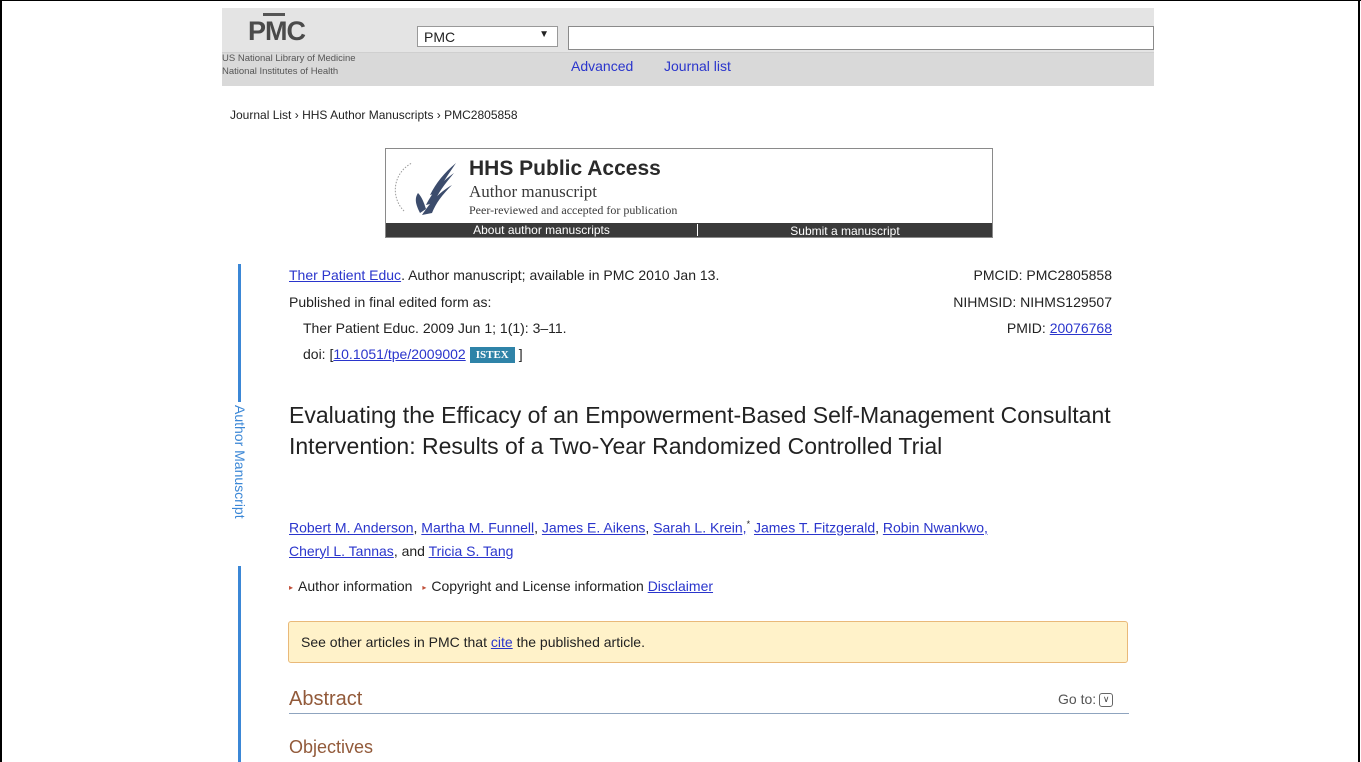 The width and height of the screenshot is (1361, 762). What do you see at coordinates (367, 115) in the screenshot?
I see `breadcrumb-hhs-author-manuscripts: HHS Author Manuscripts` at bounding box center [367, 115].